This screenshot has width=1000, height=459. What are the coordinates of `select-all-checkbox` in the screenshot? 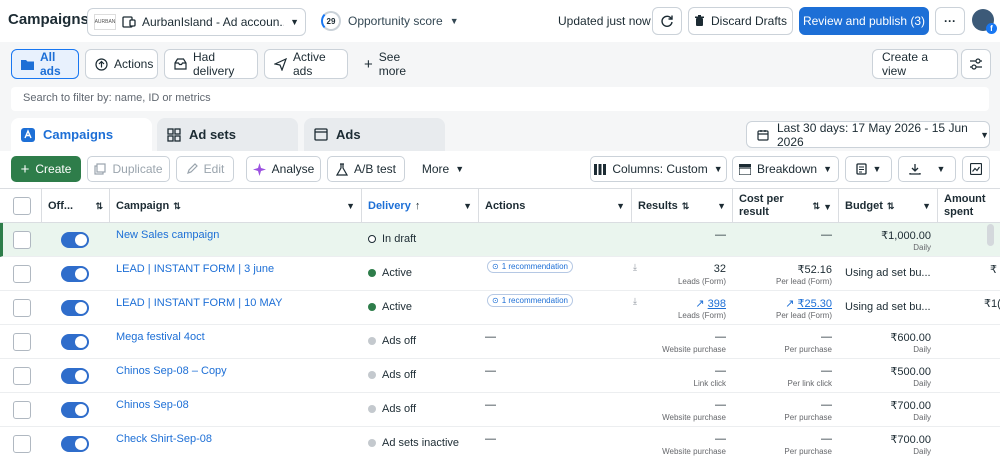 It's located at (22, 206).